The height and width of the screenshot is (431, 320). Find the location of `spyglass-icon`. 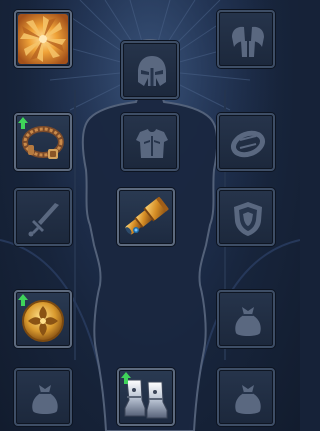

spyglass-icon is located at coordinates (147, 215).